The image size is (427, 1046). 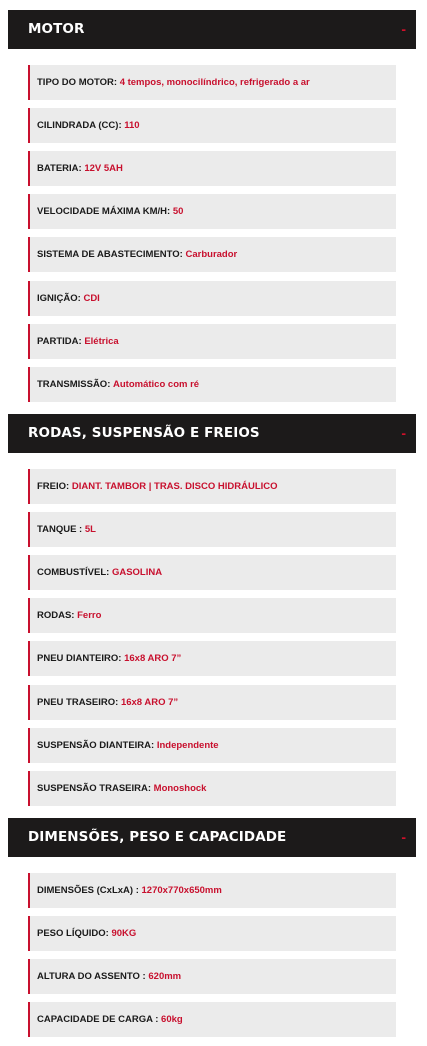 I want to click on section-title: MOTOR, so click(x=56, y=29).